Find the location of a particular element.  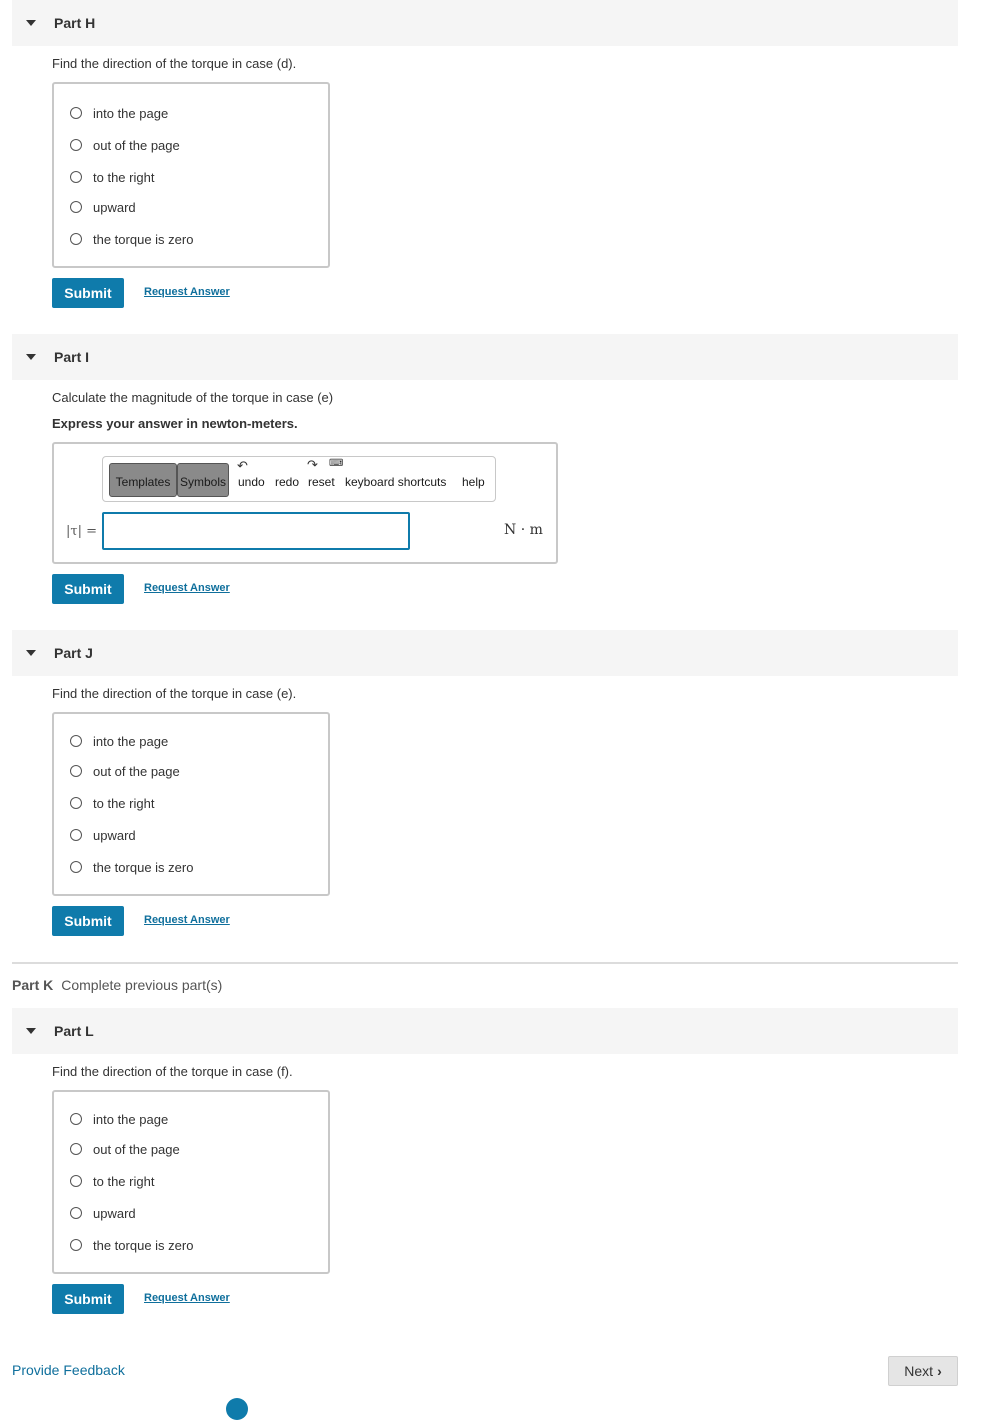

part-h-choice-right: to the right is located at coordinates (112, 177).